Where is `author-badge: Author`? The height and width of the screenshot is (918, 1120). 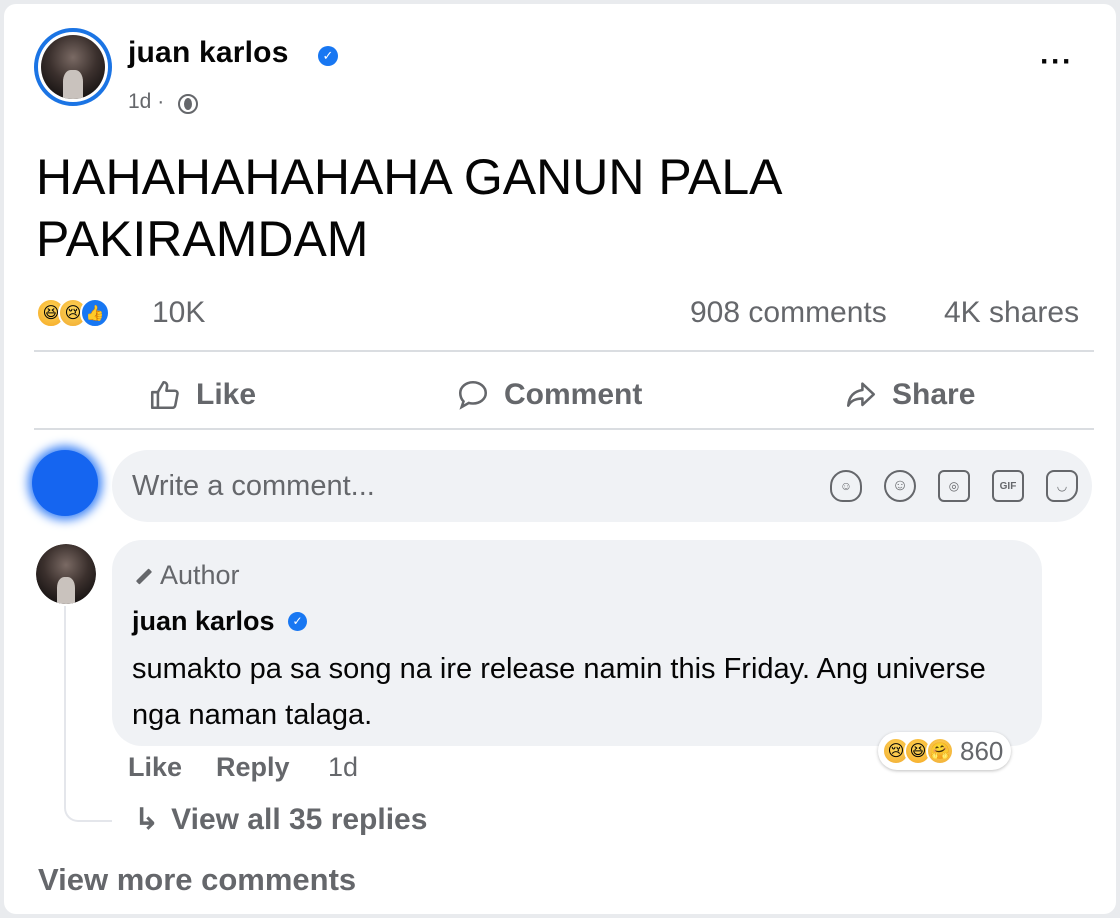 author-badge: Author is located at coordinates (186, 575).